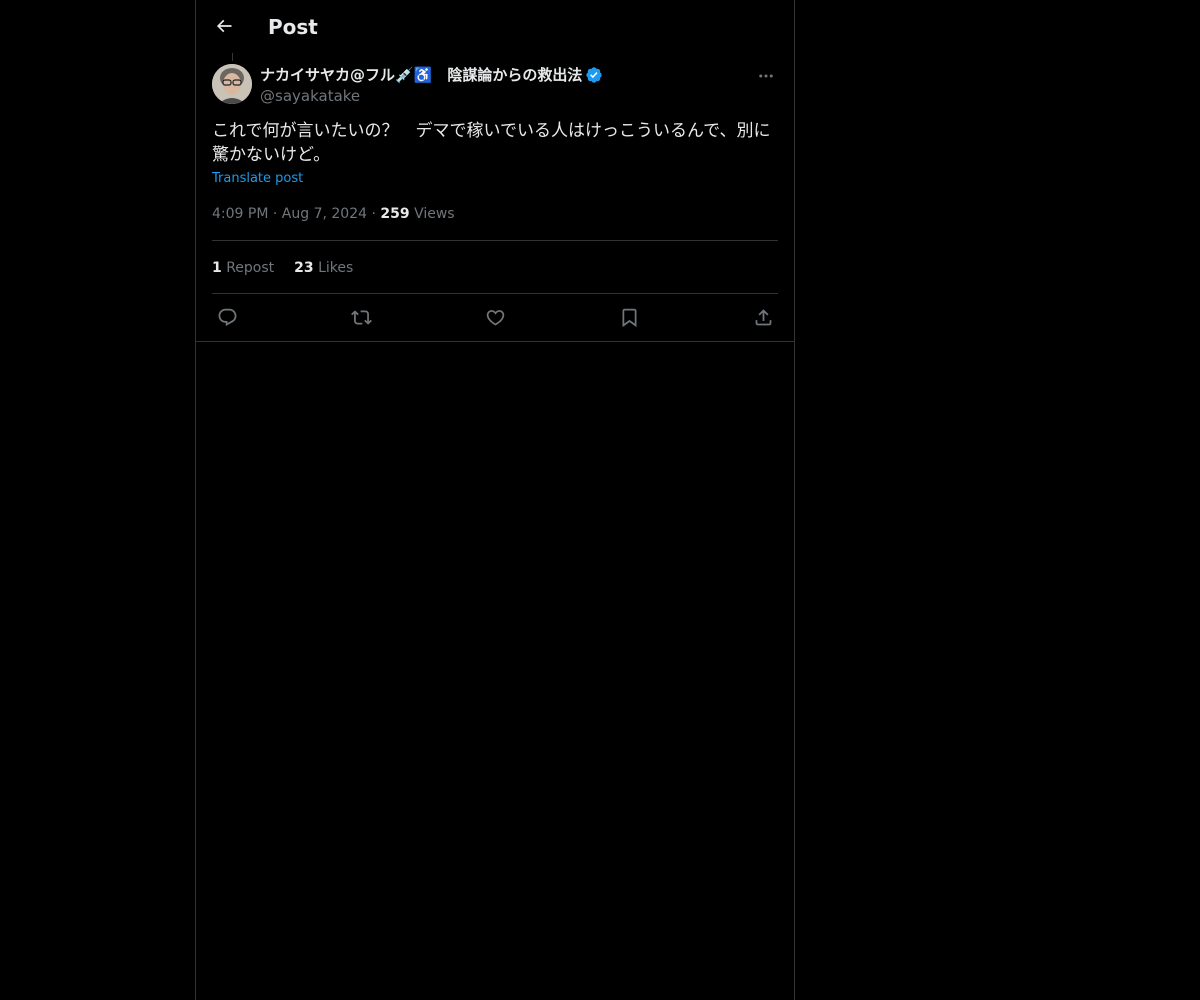 The height and width of the screenshot is (1000, 1200). What do you see at coordinates (395, 214) in the screenshot?
I see `views-count: 259` at bounding box center [395, 214].